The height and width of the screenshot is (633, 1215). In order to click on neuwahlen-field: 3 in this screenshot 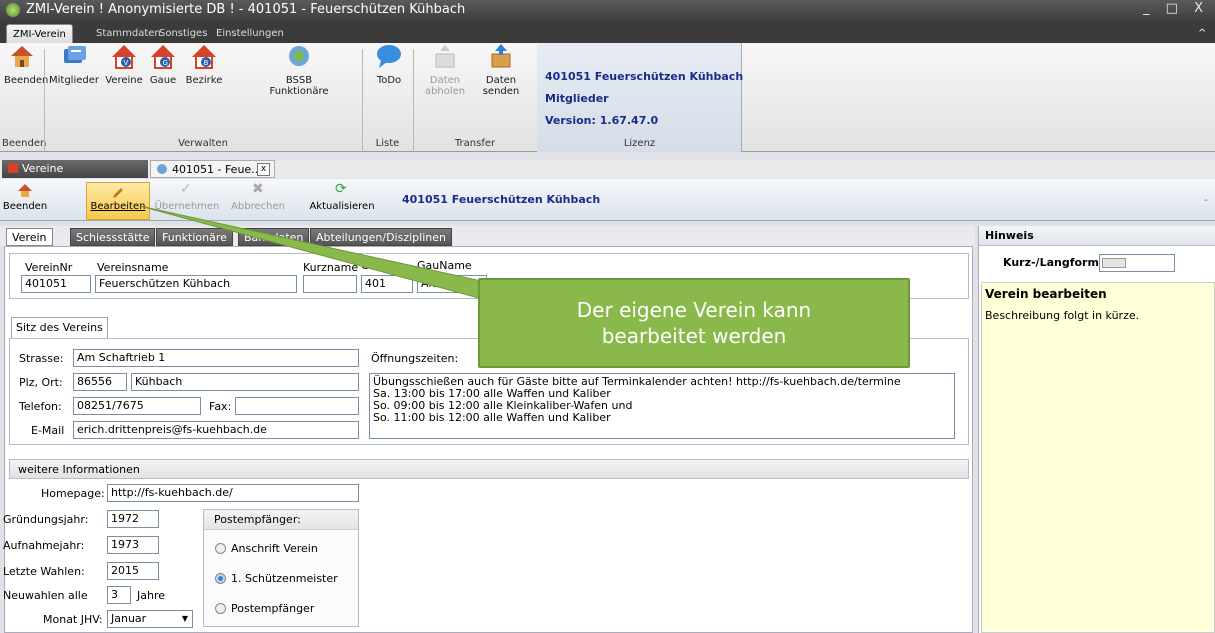, I will do `click(119, 595)`.